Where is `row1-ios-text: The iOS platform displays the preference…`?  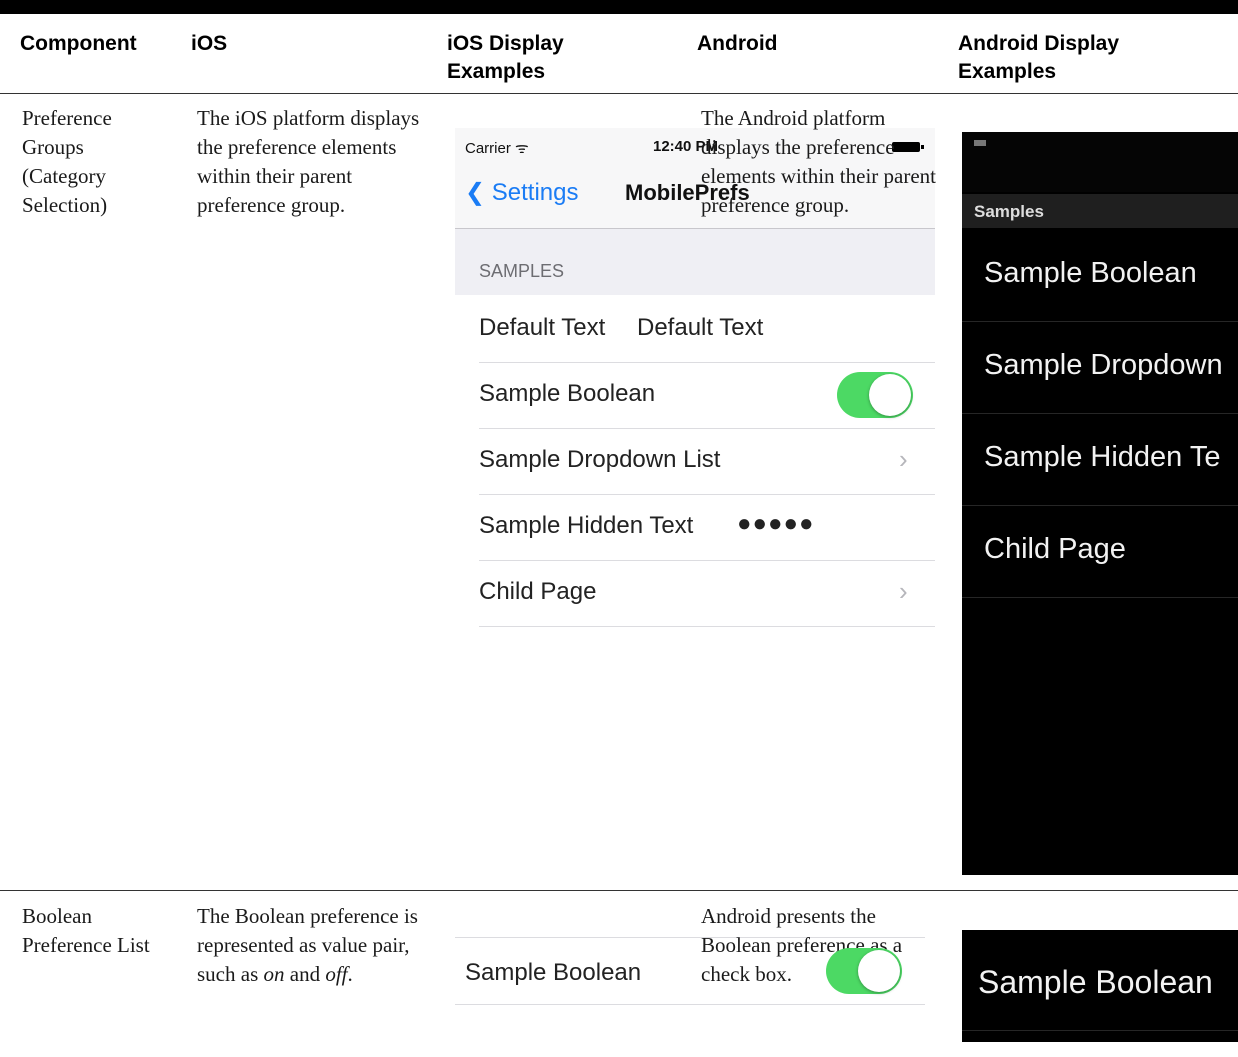 row1-ios-text: The iOS platform displays the preference… is located at coordinates (308, 161).